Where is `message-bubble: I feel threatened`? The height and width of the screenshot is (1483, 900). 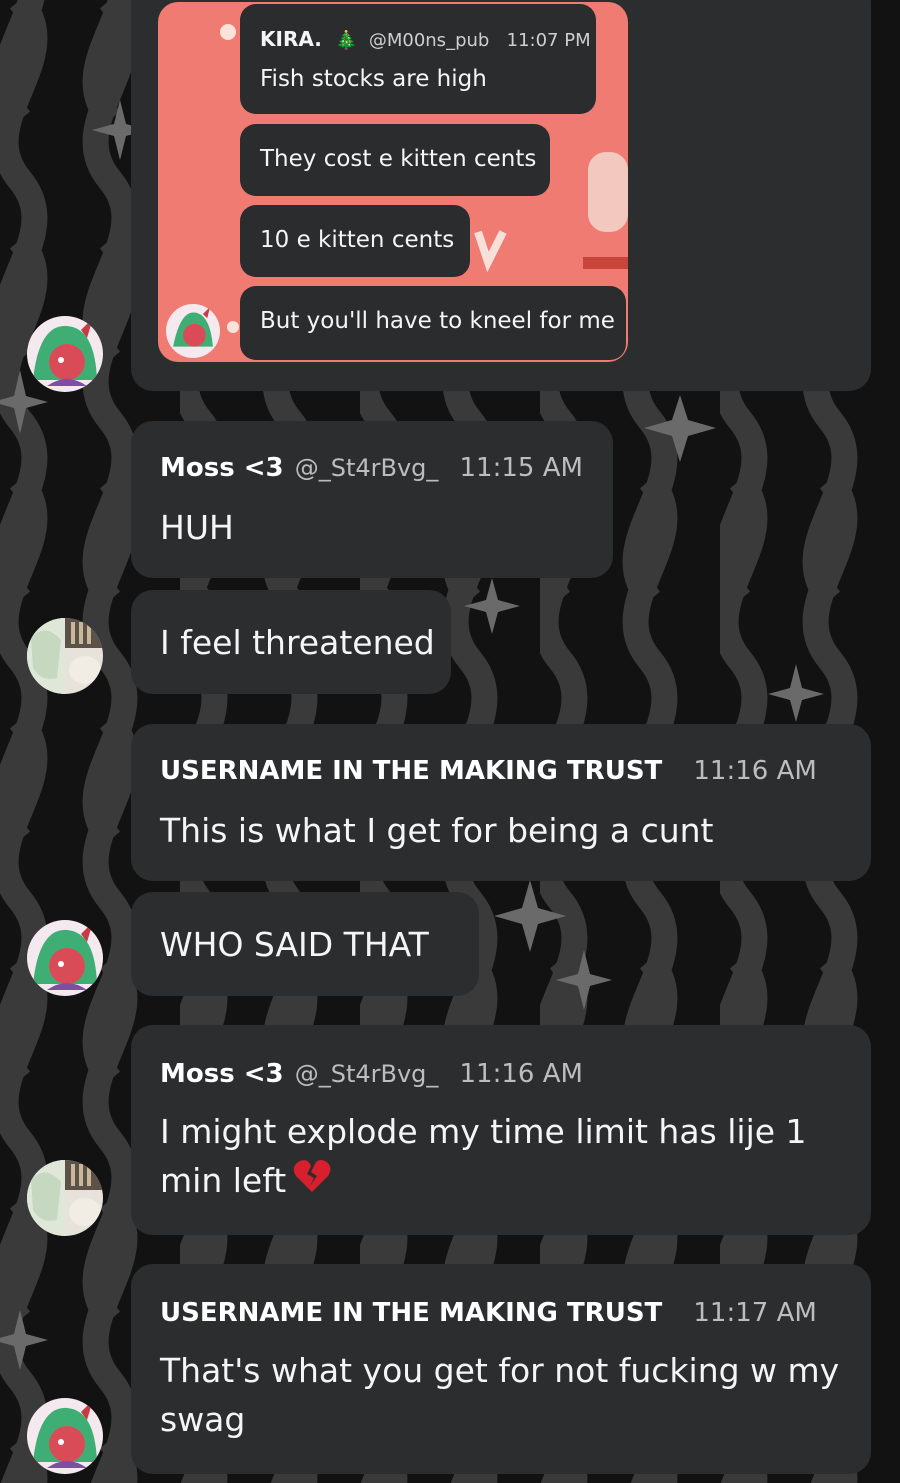
message-bubble: I feel threatened is located at coordinates (291, 642).